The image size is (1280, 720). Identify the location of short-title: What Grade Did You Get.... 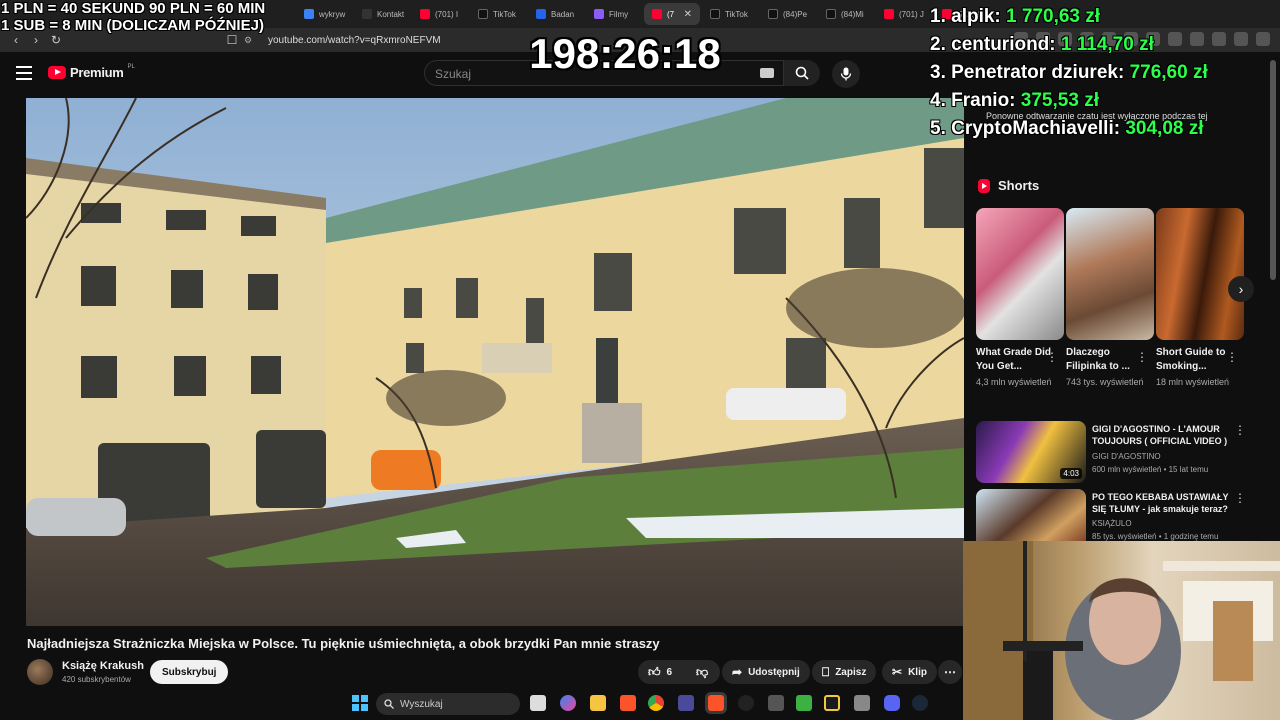
(1014, 360).